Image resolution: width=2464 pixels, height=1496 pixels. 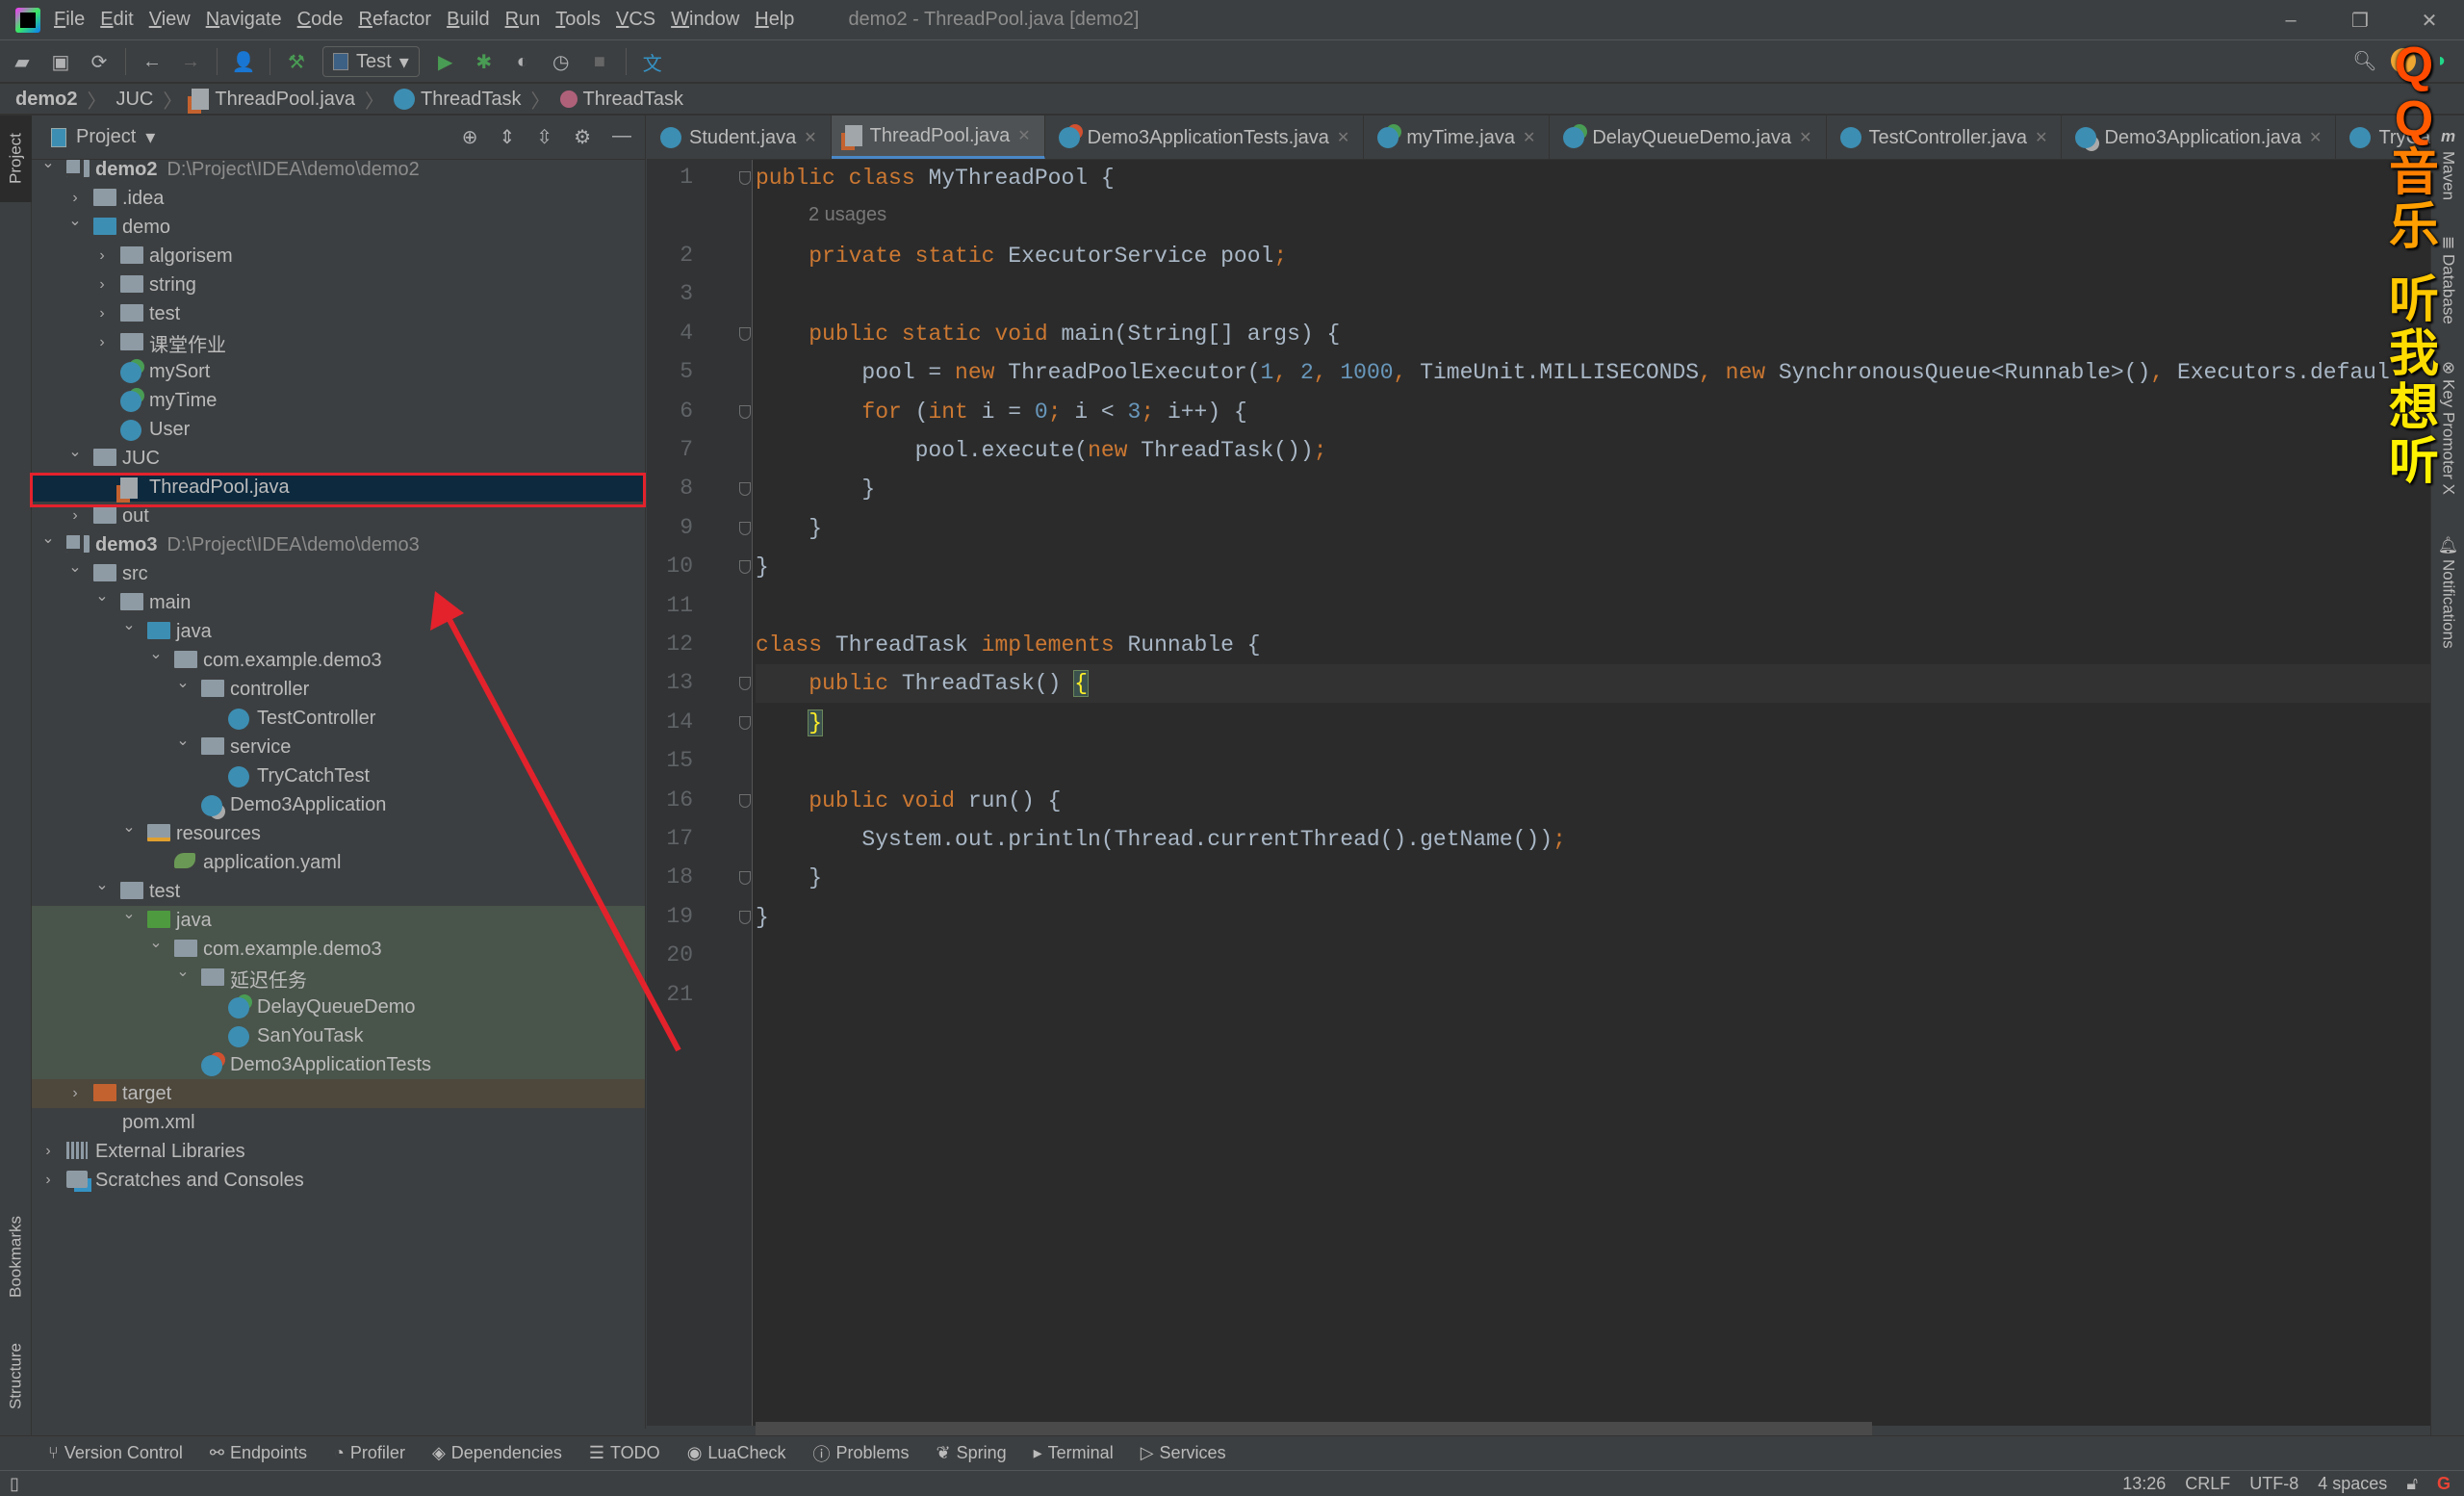 What do you see at coordinates (2273, 1484) in the screenshot?
I see `file-encoding: UTF-8` at bounding box center [2273, 1484].